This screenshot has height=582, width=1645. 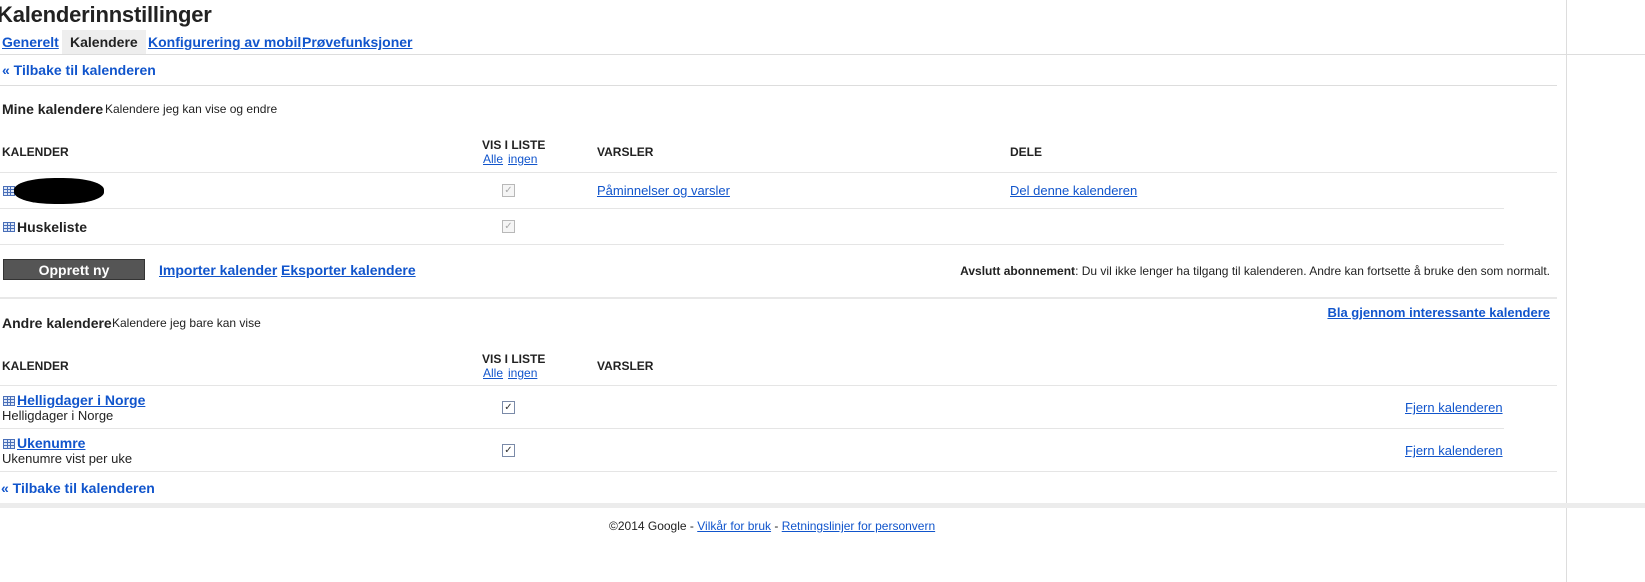 What do you see at coordinates (224, 42) in the screenshot?
I see `tab-mobile-config: Konfigurering av mobil` at bounding box center [224, 42].